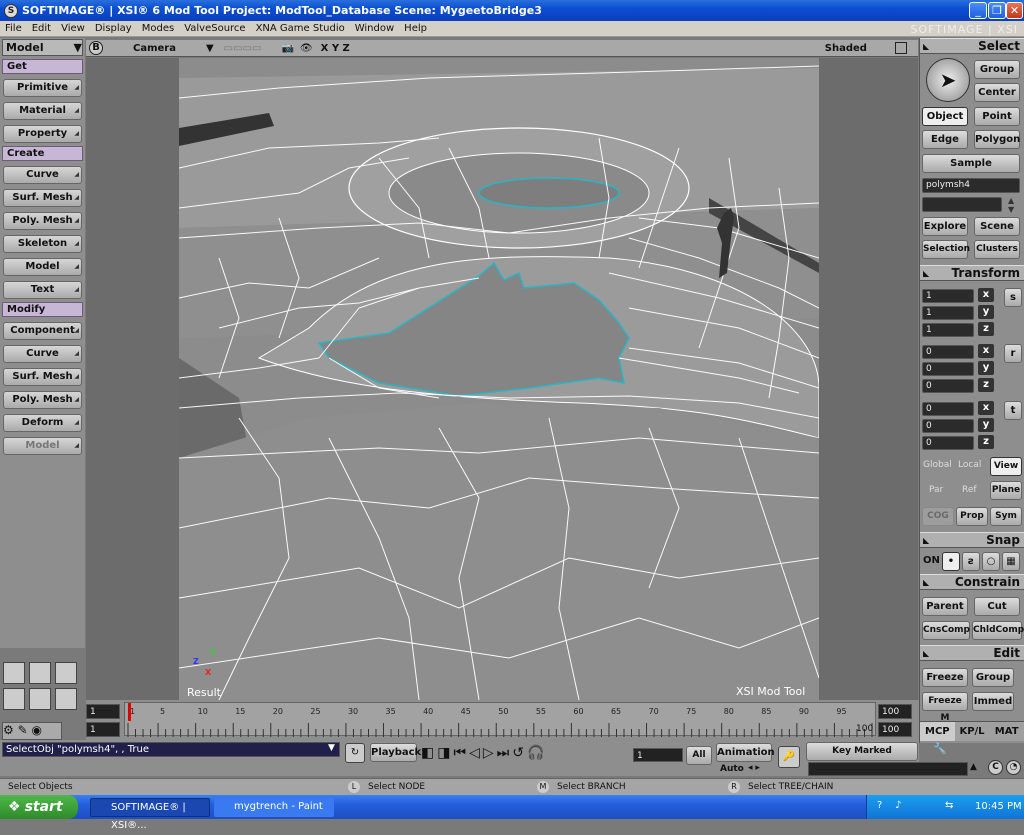  I want to click on timeline-end2-field: 100, so click(895, 729).